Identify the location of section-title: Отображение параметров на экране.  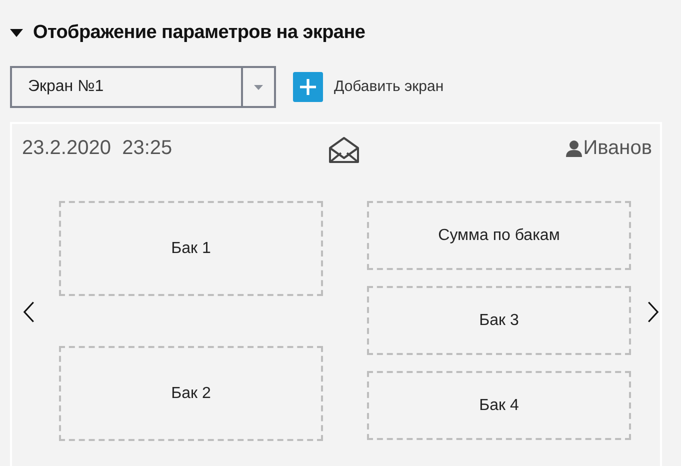
(199, 32).